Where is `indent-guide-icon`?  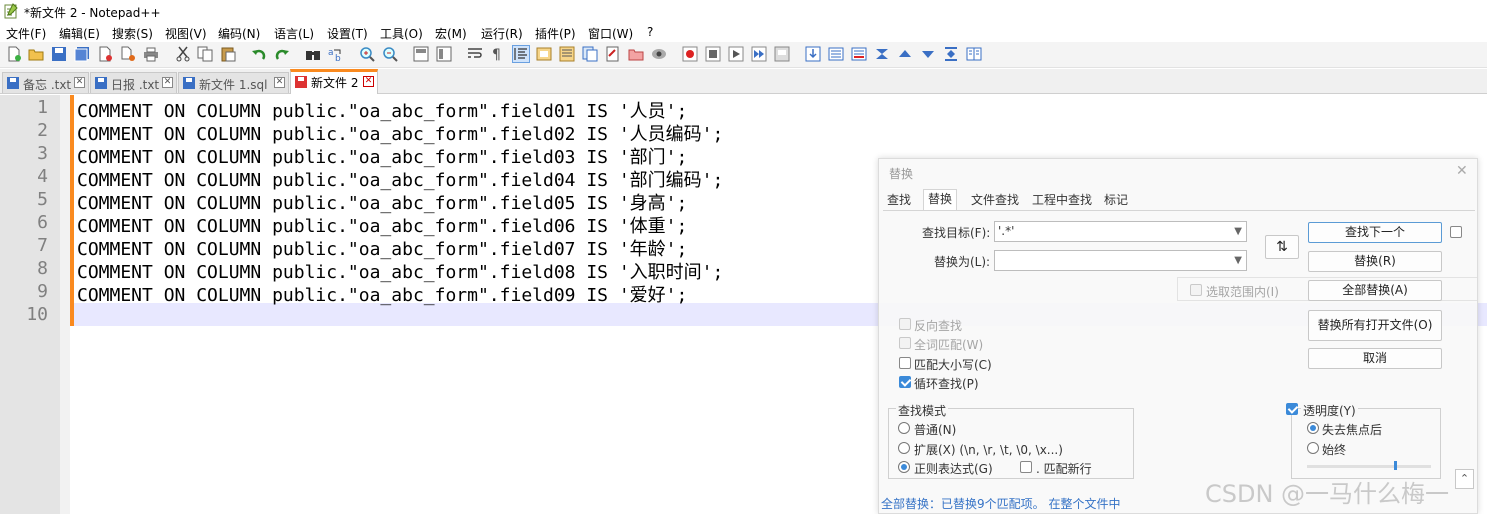 indent-guide-icon is located at coordinates (521, 54).